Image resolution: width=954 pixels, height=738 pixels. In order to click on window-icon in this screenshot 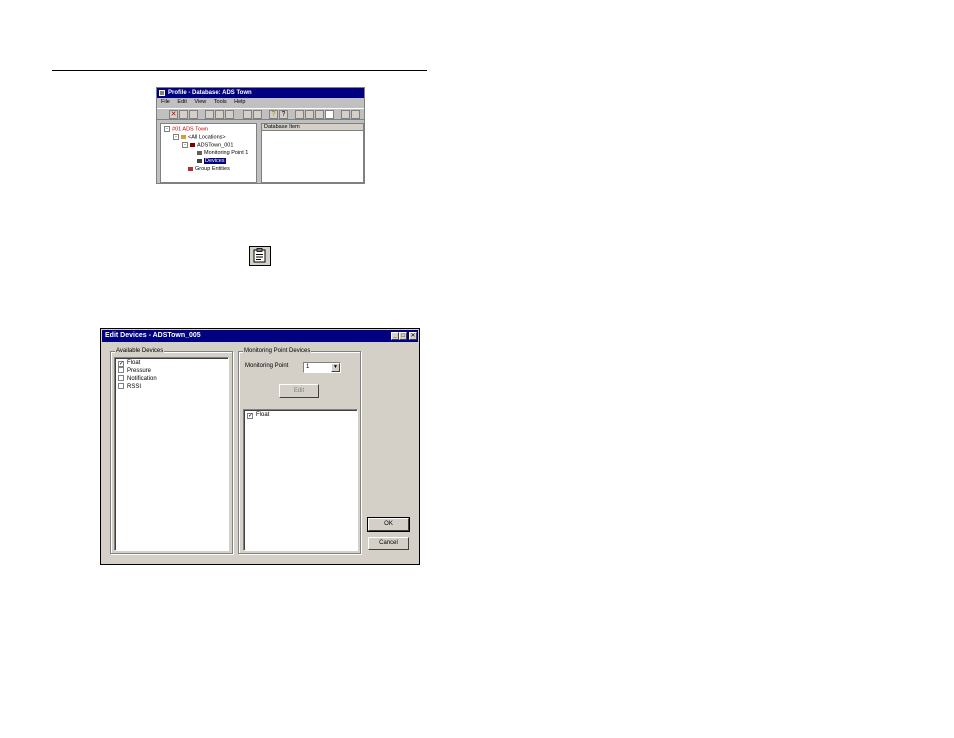, I will do `click(355, 114)`.